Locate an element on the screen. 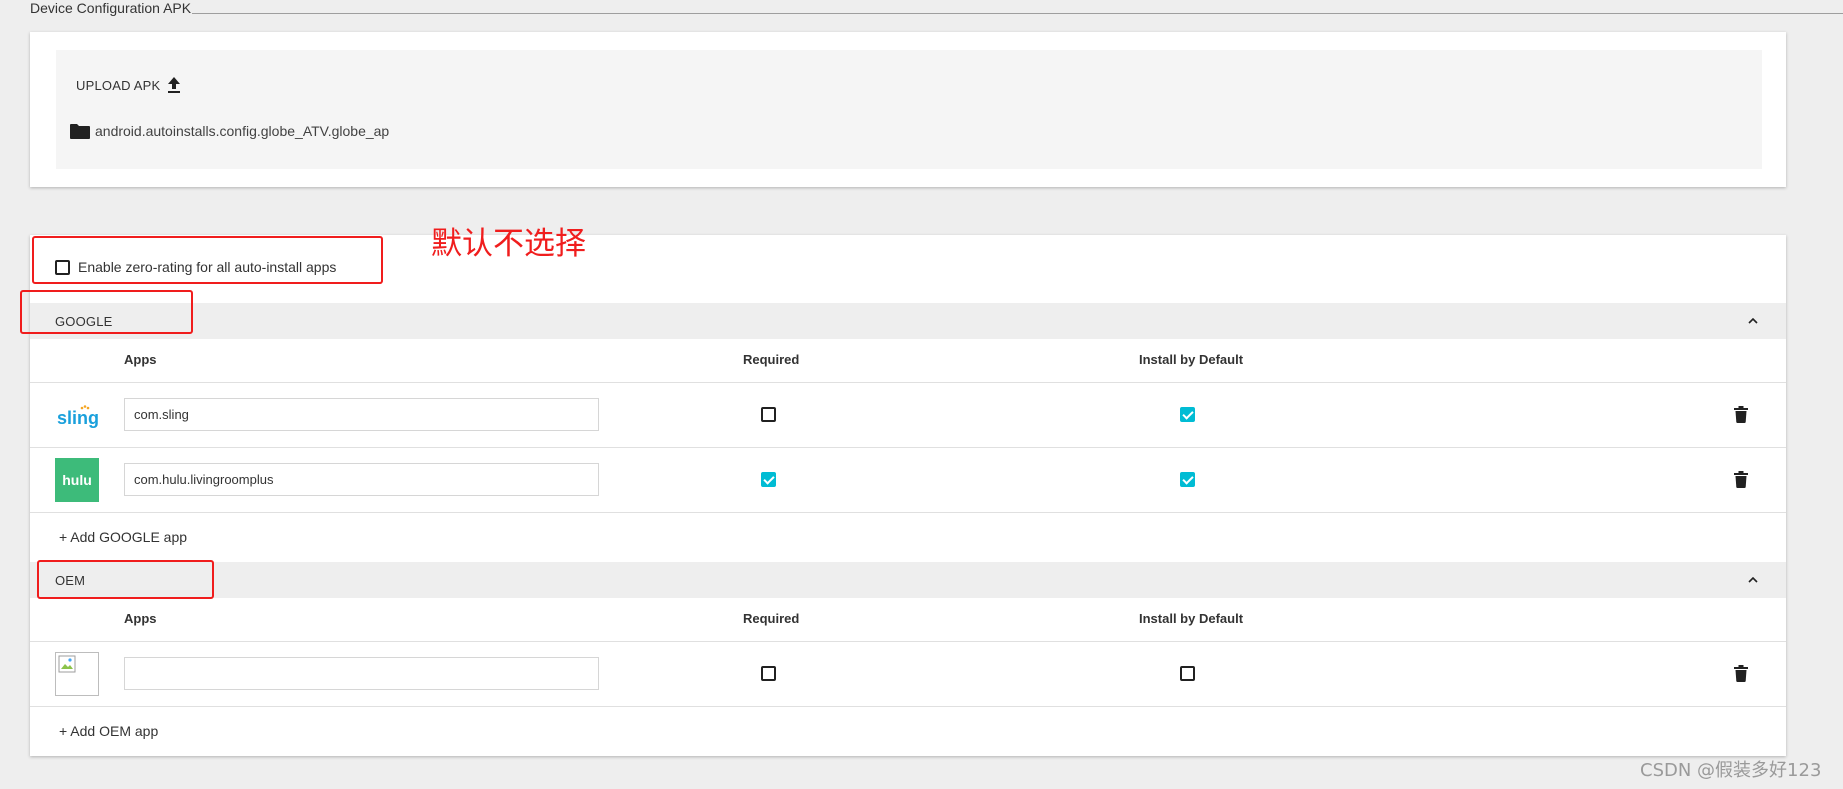 The width and height of the screenshot is (1843, 789). upload-apk-button: UPLOAD APK is located at coordinates (129, 85).